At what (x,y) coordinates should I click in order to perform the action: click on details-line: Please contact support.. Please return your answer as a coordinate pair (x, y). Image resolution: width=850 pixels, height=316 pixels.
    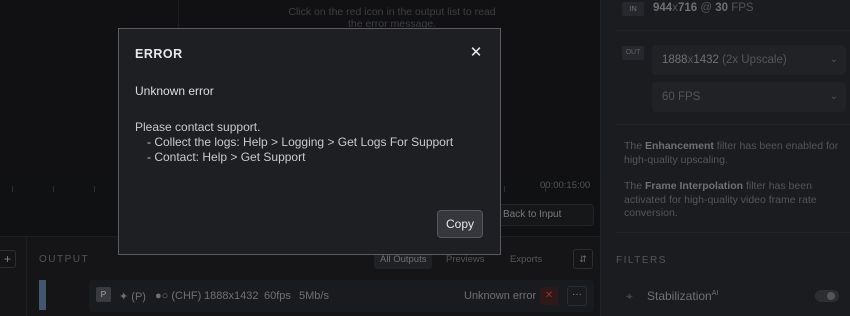
    Looking at the image, I should click on (198, 127).